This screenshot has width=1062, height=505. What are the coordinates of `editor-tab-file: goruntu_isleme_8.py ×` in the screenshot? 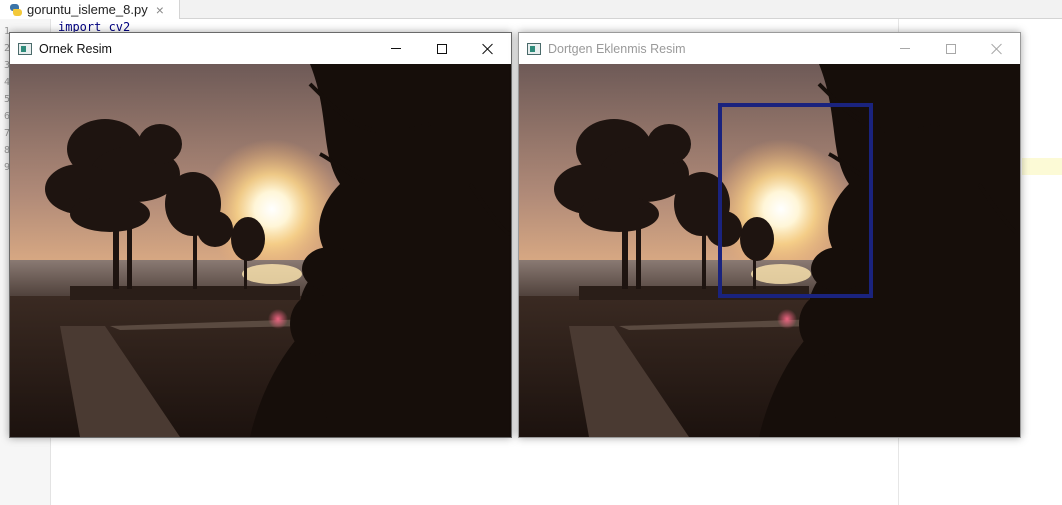 It's located at (90, 9).